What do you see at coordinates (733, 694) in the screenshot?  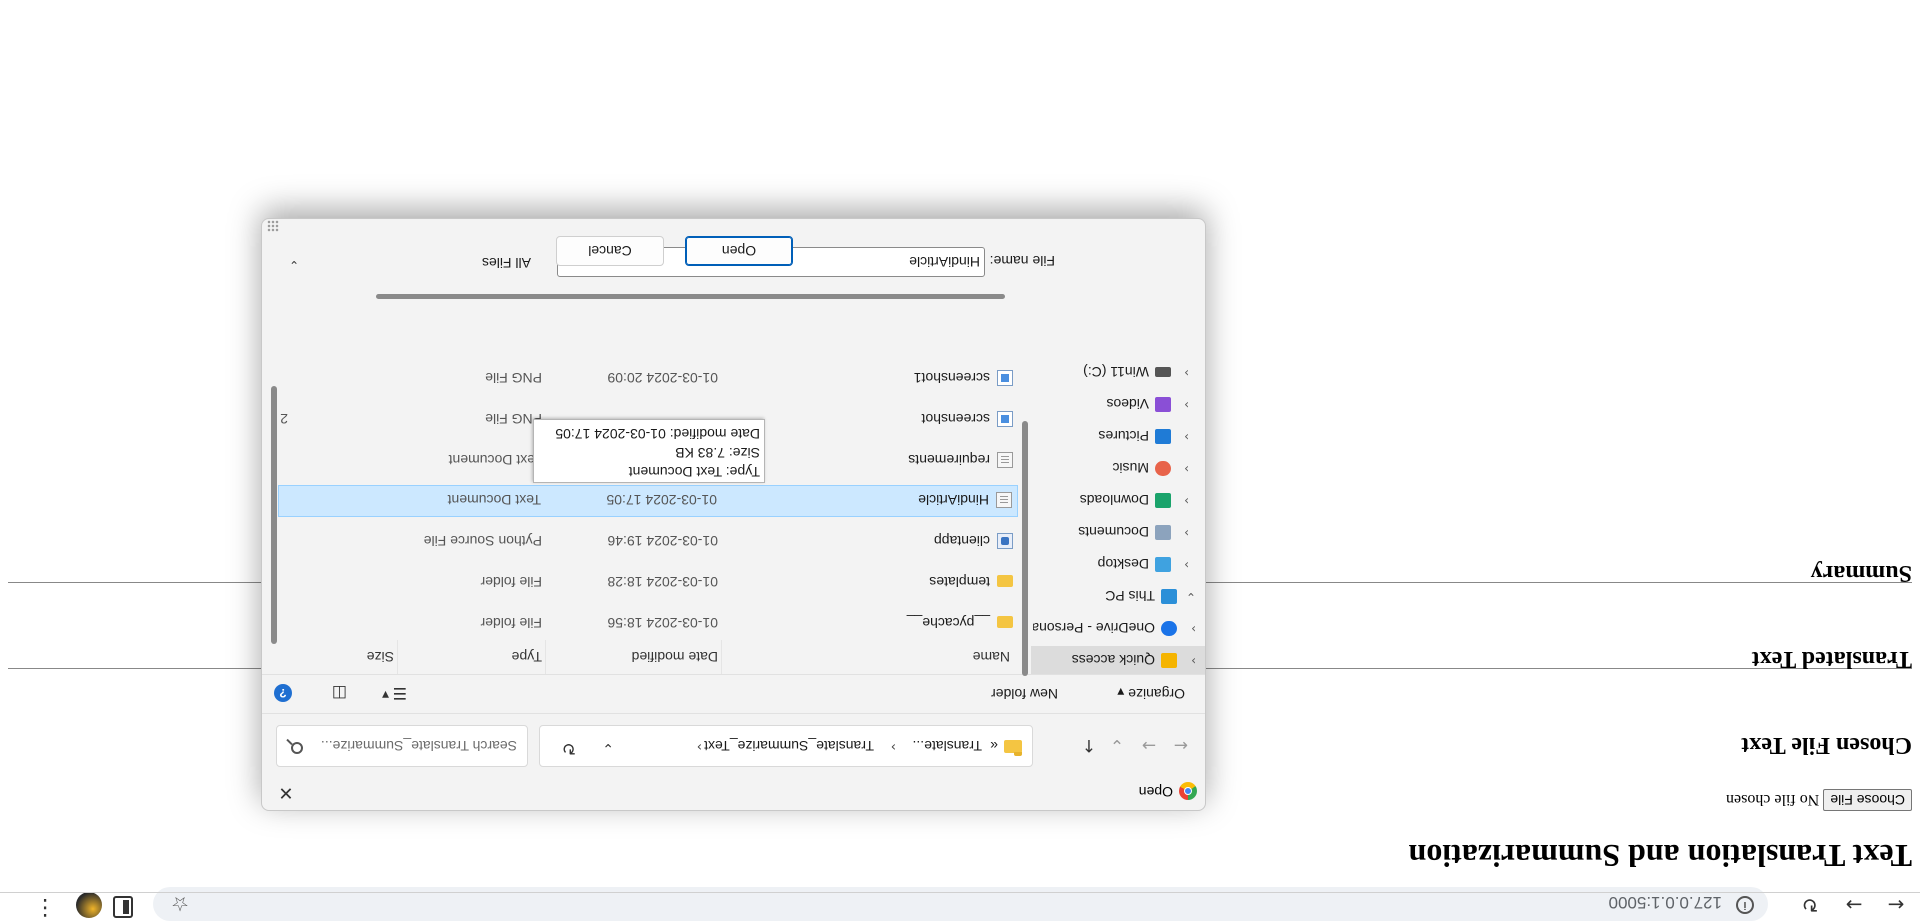 I see `dialog-toolbar: Organize▼ New folder ☰ ▼ ◫ ?` at bounding box center [733, 694].